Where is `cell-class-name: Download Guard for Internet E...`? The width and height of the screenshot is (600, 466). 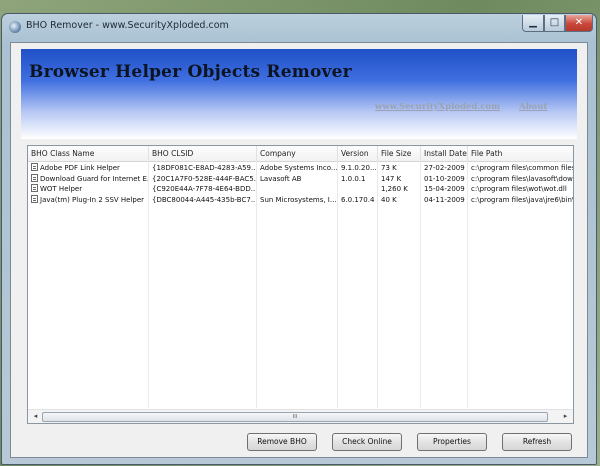
cell-class-name: Download Guard for Internet E... is located at coordinates (88, 179).